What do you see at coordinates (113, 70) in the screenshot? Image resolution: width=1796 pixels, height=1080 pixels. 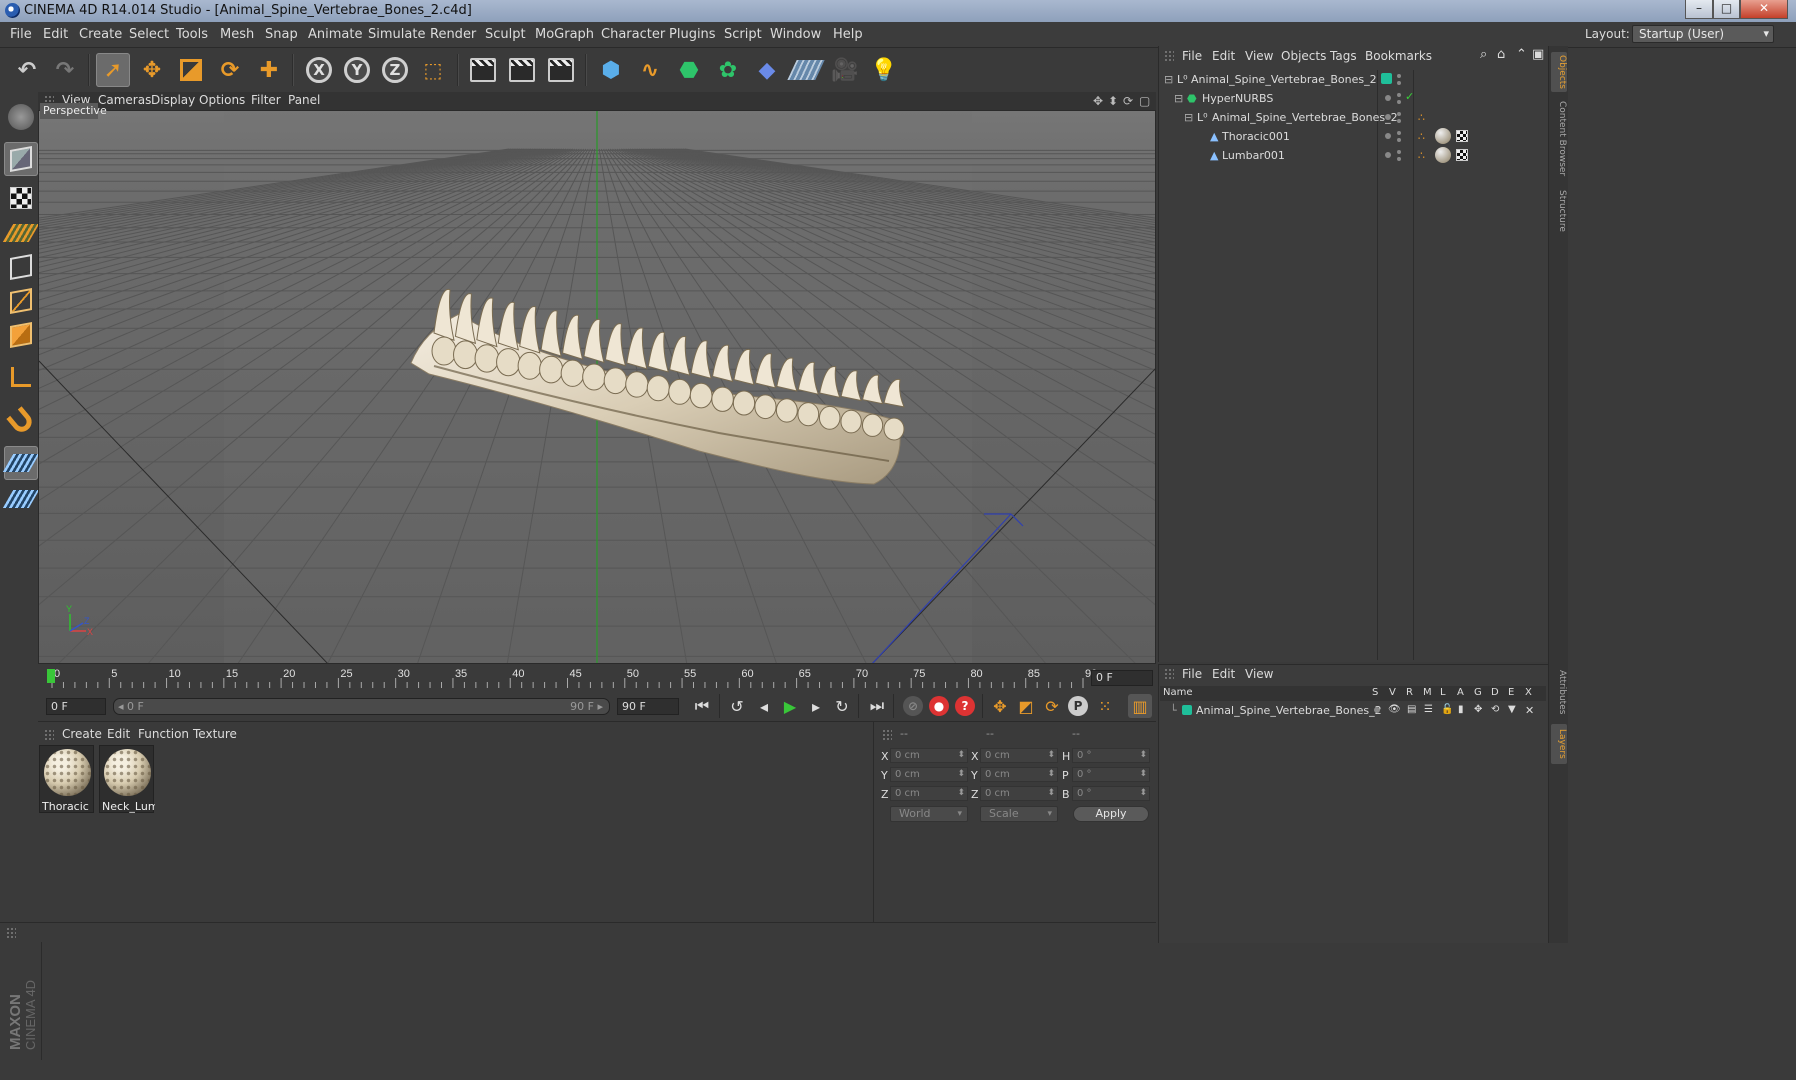 I see `live-selection-icon: ➚` at bounding box center [113, 70].